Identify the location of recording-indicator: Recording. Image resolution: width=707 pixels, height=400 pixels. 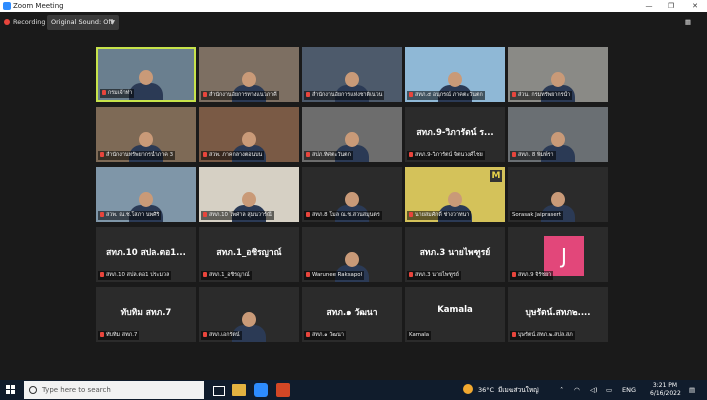
(25, 22).